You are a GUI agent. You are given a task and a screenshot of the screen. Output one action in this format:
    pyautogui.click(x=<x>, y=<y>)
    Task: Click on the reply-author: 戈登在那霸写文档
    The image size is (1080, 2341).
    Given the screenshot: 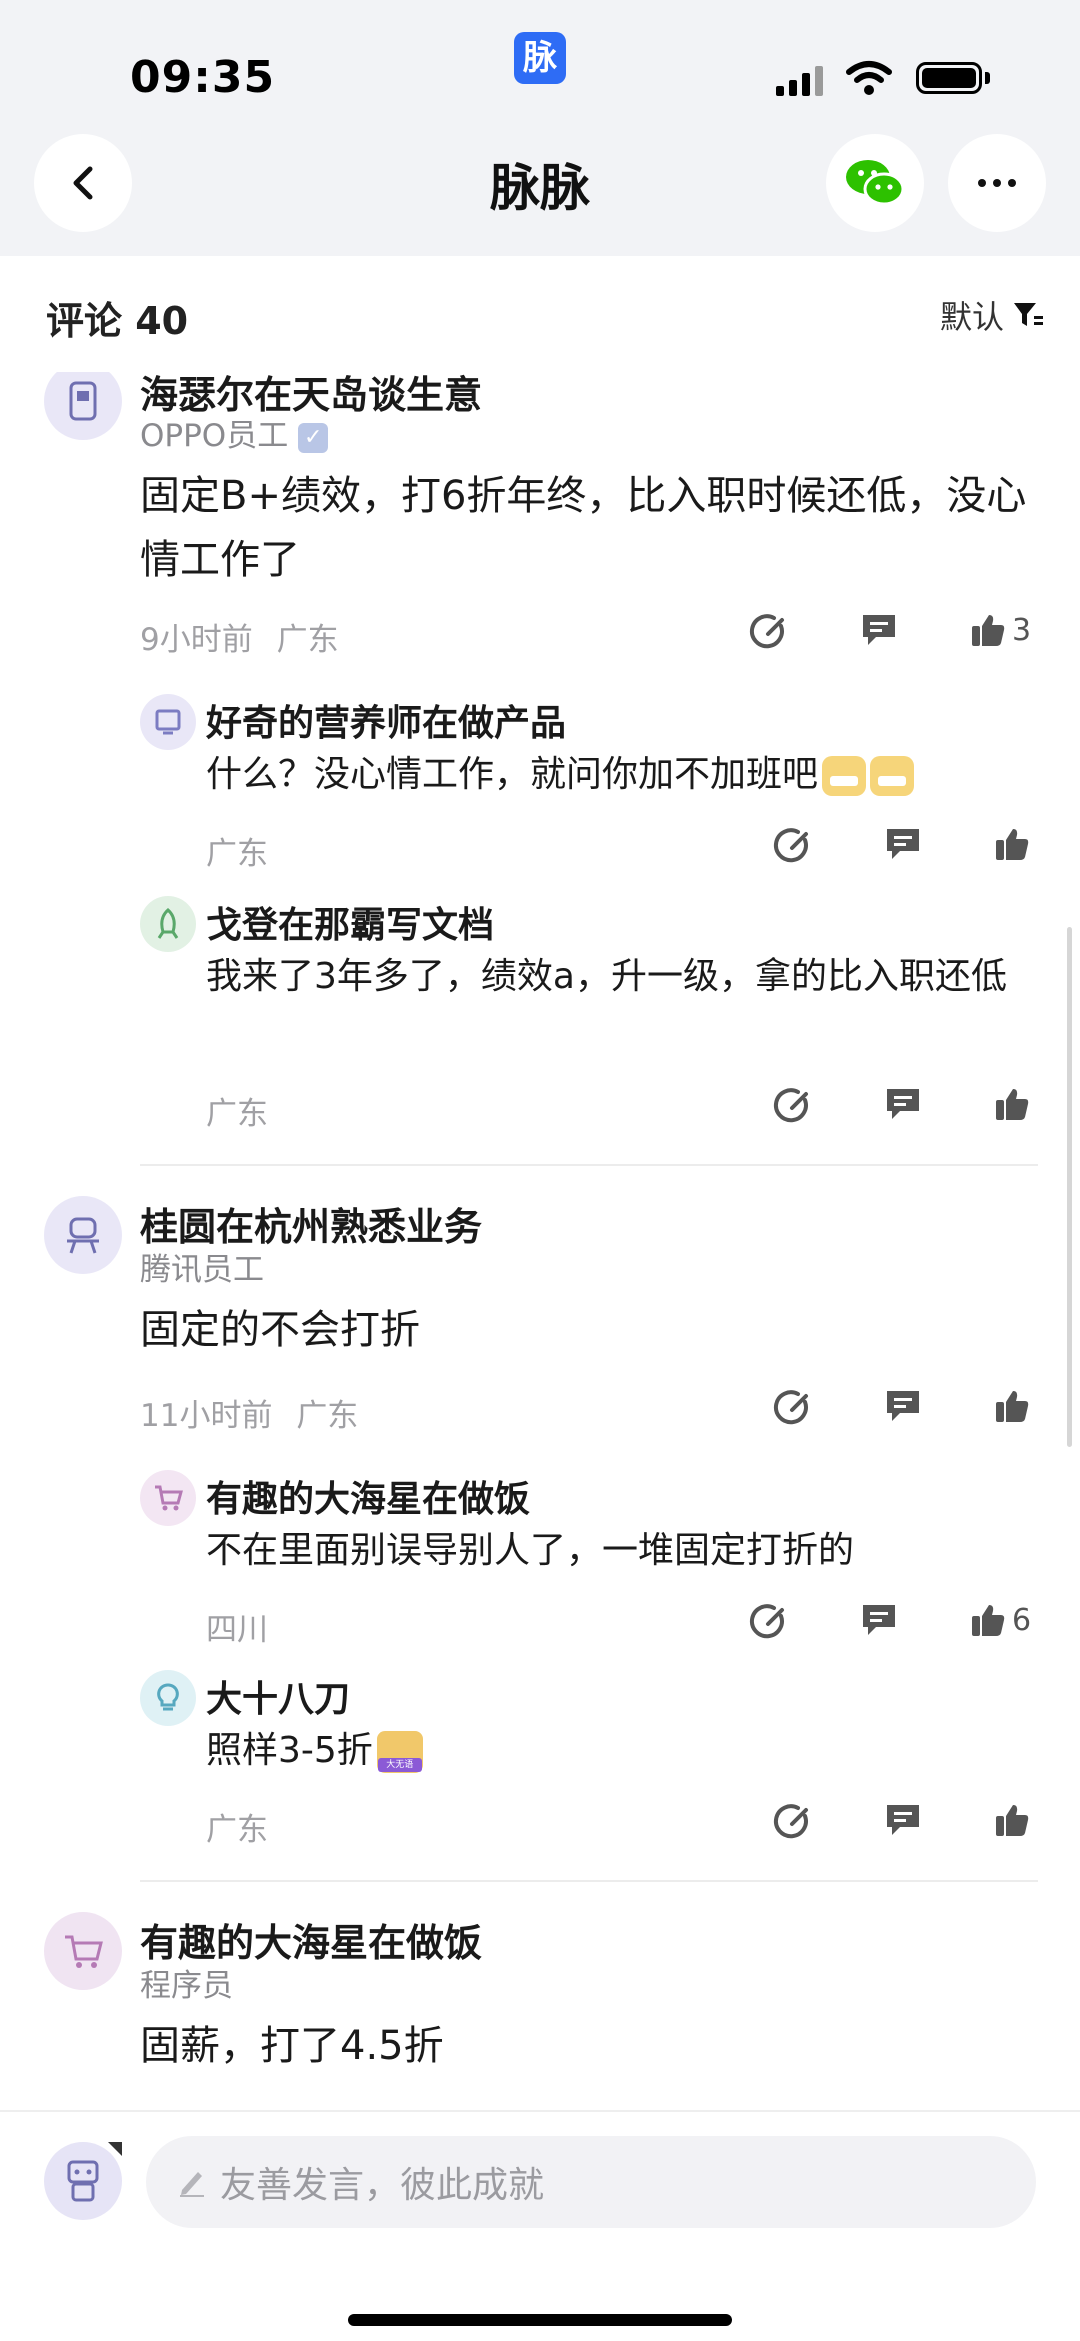 What is the action you would take?
    pyautogui.click(x=350, y=922)
    